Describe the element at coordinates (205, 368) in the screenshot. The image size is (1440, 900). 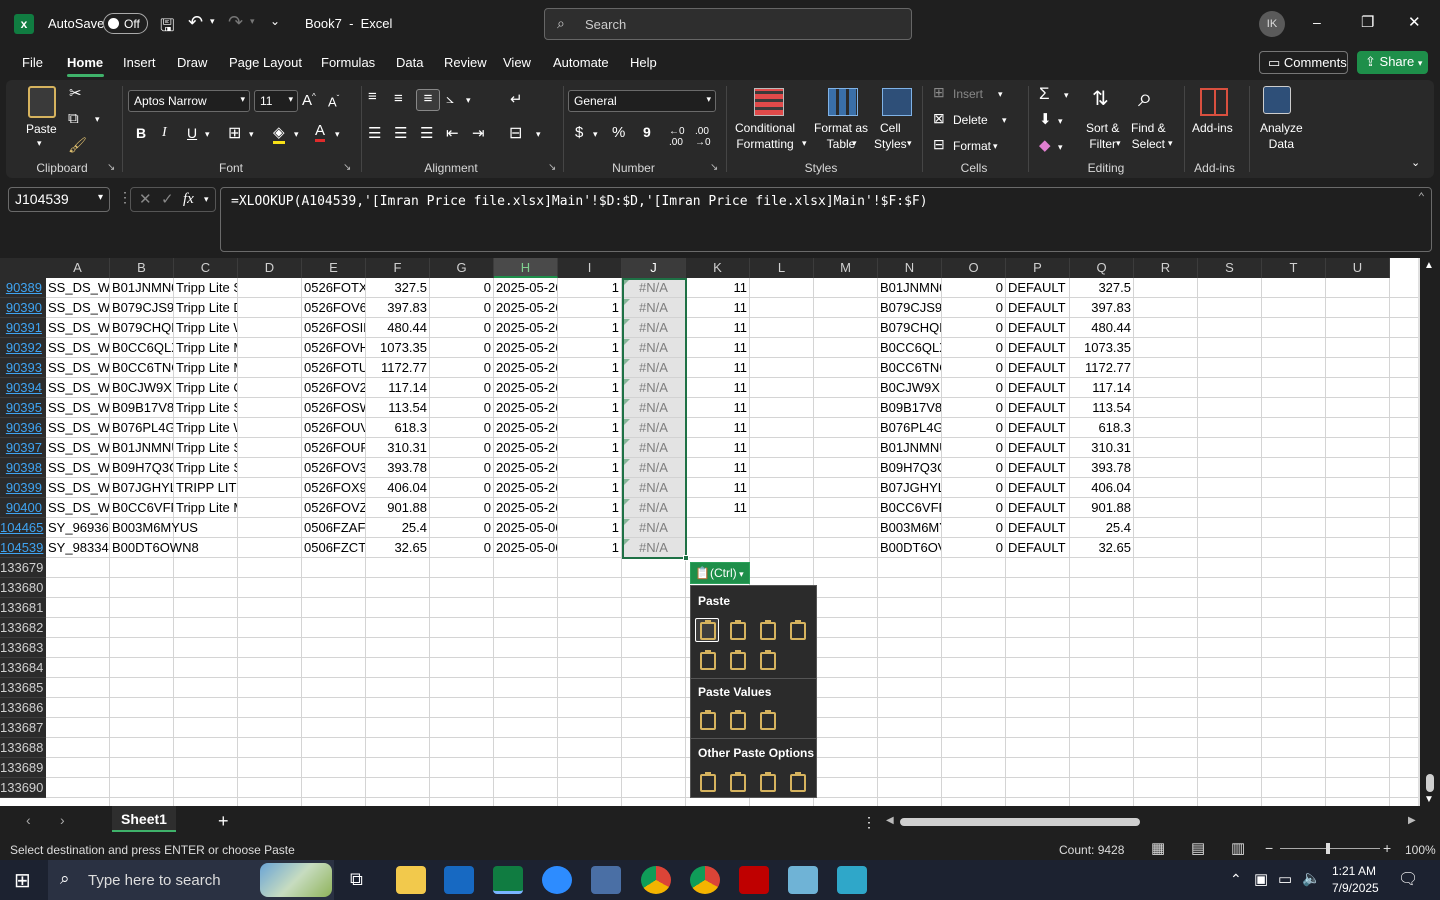
I see `cell-c: Tripp Lite Mobile Sta` at that location.